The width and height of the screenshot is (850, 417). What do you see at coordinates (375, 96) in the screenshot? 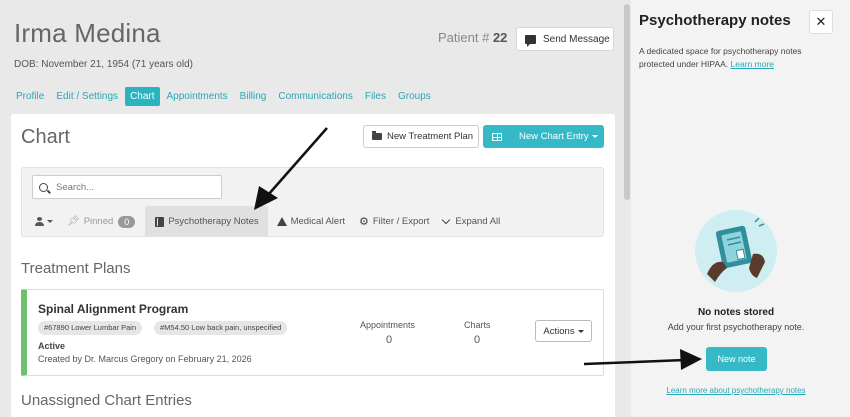
I see `tab-files: Files` at bounding box center [375, 96].